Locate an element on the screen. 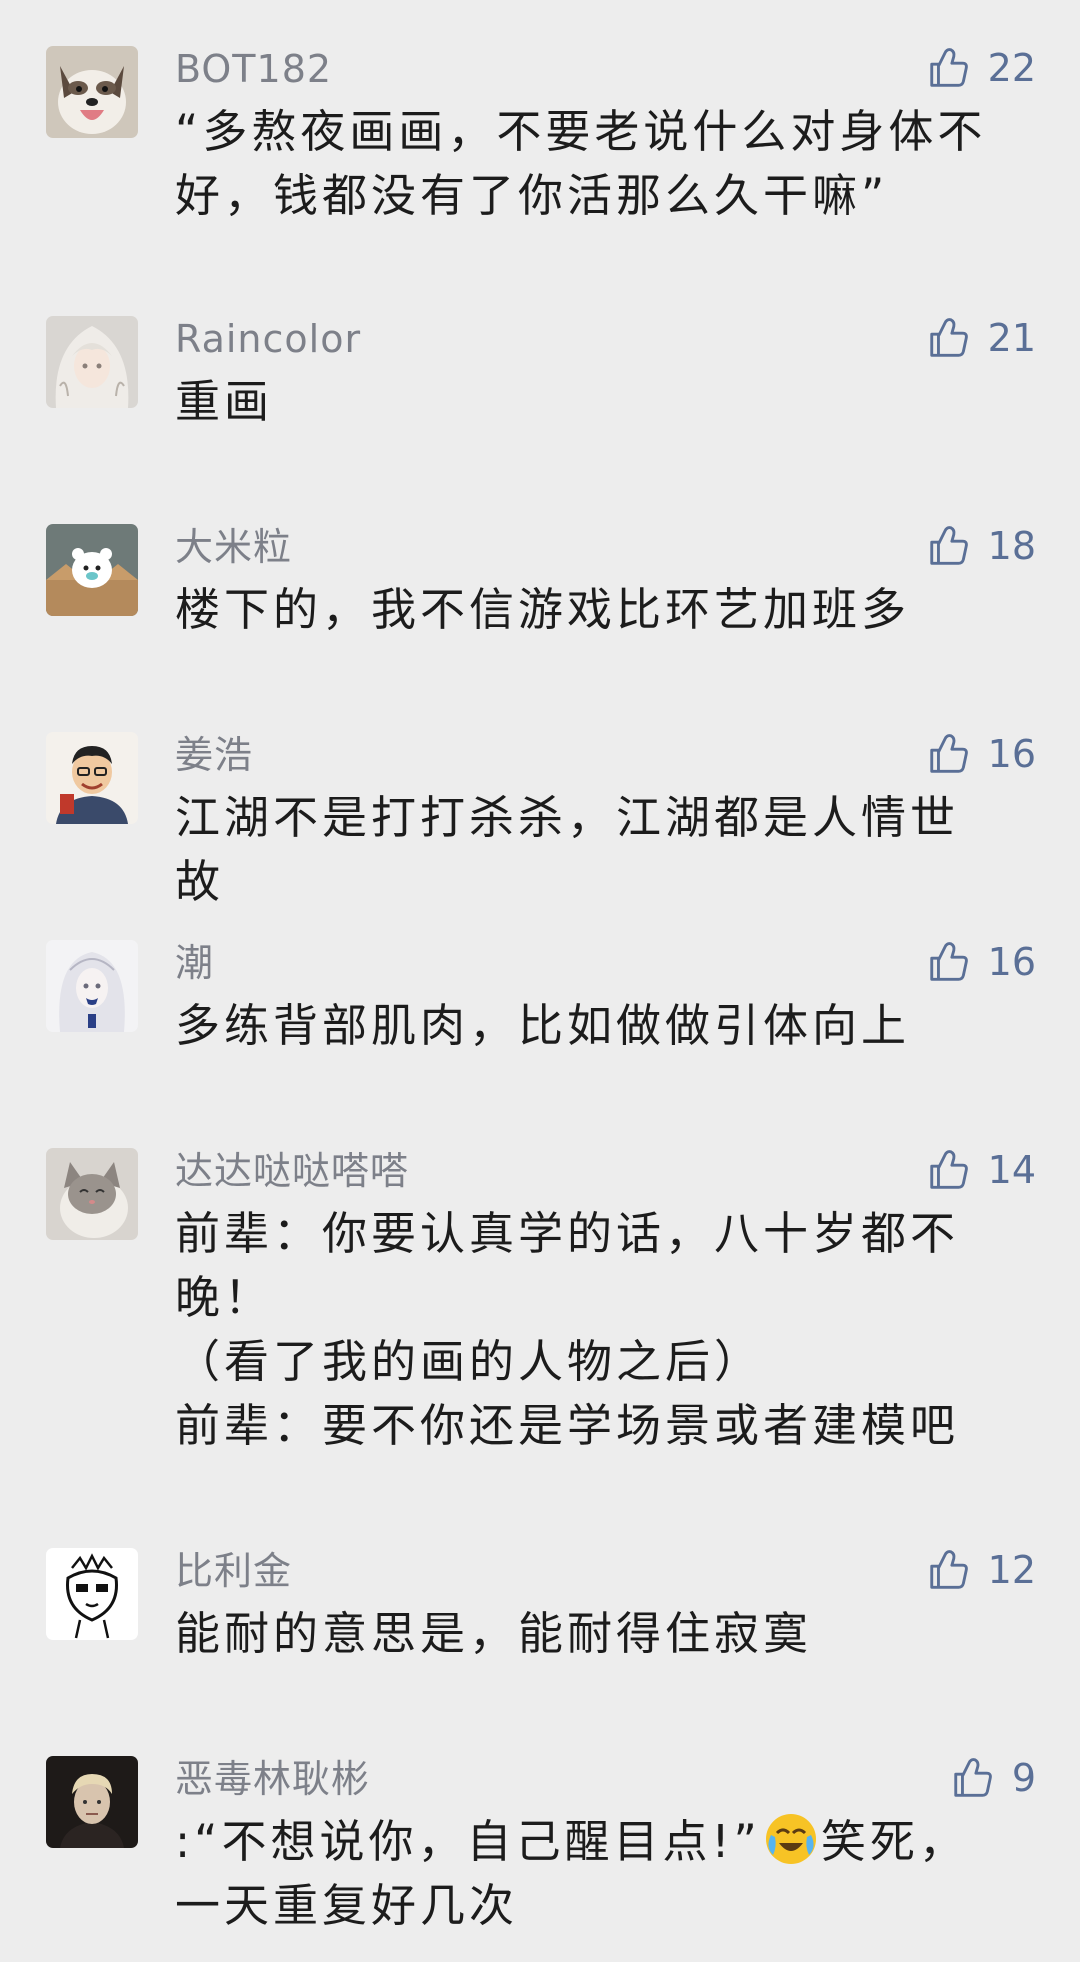 The image size is (1080, 1962). like-button: 9 is located at coordinates (993, 1778).